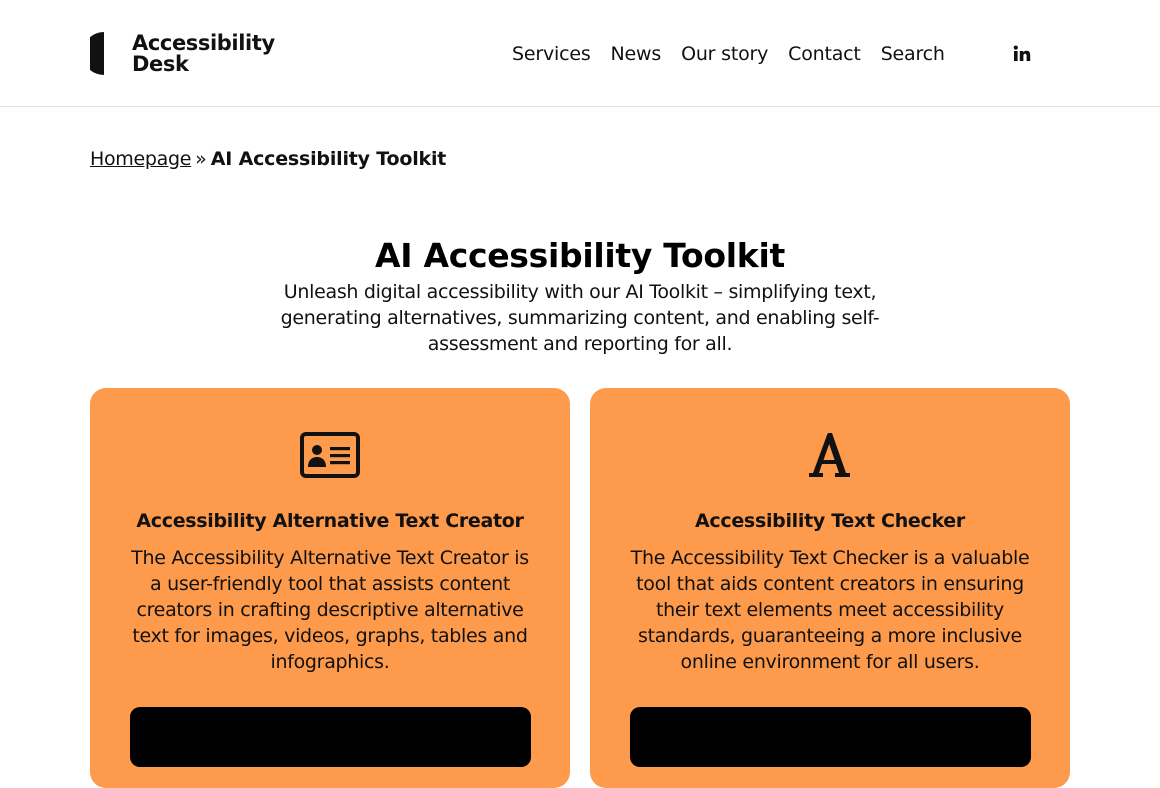 The image size is (1160, 788). Describe the element at coordinates (824, 54) in the screenshot. I see `nav-contact: Contact` at that location.